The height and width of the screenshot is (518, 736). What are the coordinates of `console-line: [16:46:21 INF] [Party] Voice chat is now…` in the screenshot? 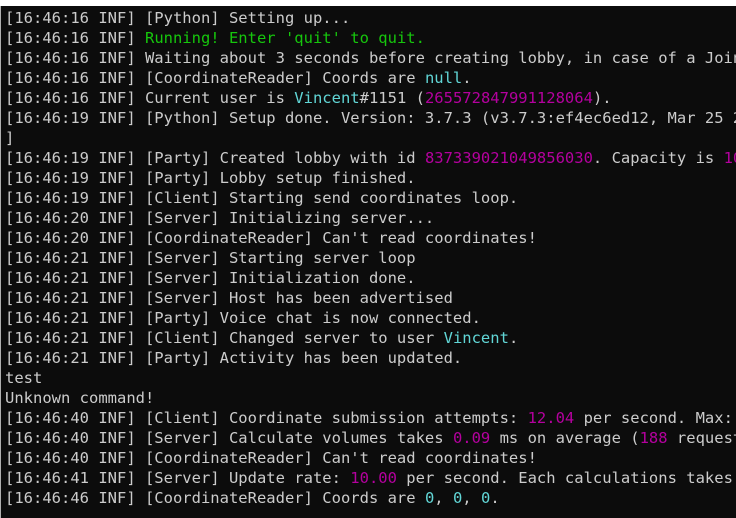 It's located at (370, 318).